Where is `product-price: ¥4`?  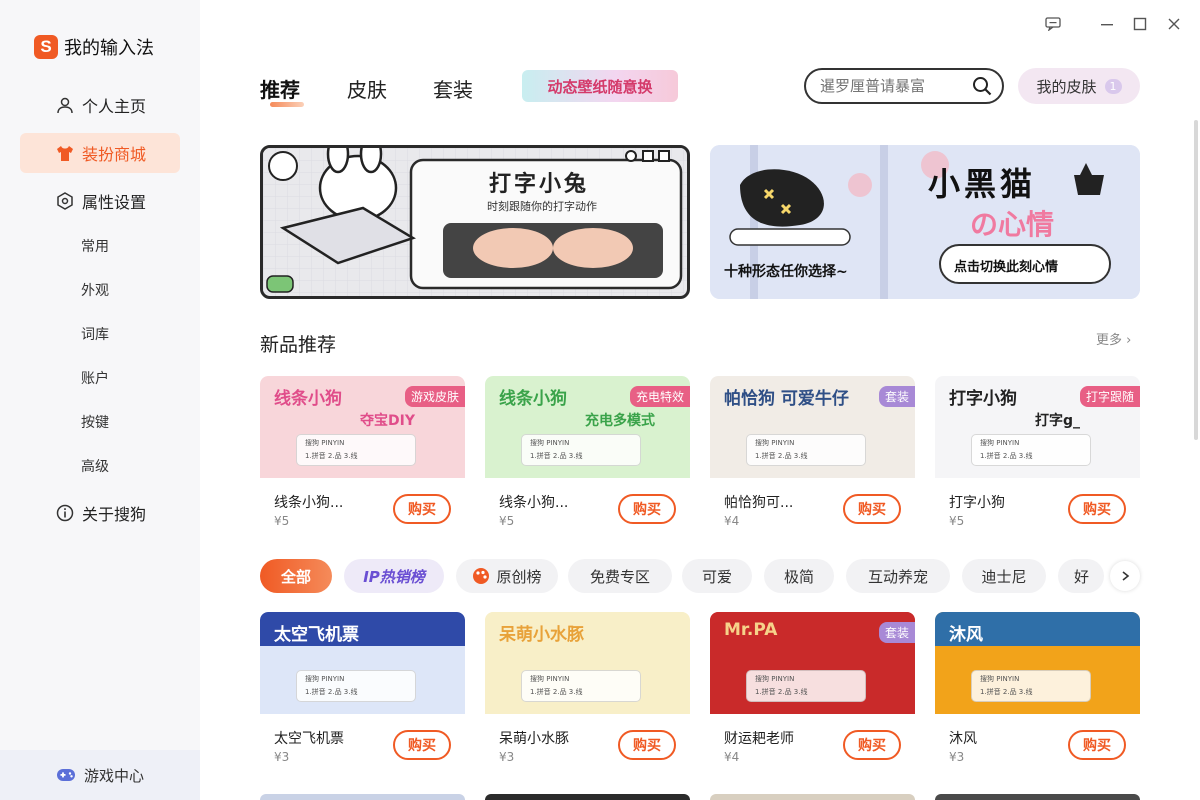
product-price: ¥4 is located at coordinates (732, 521).